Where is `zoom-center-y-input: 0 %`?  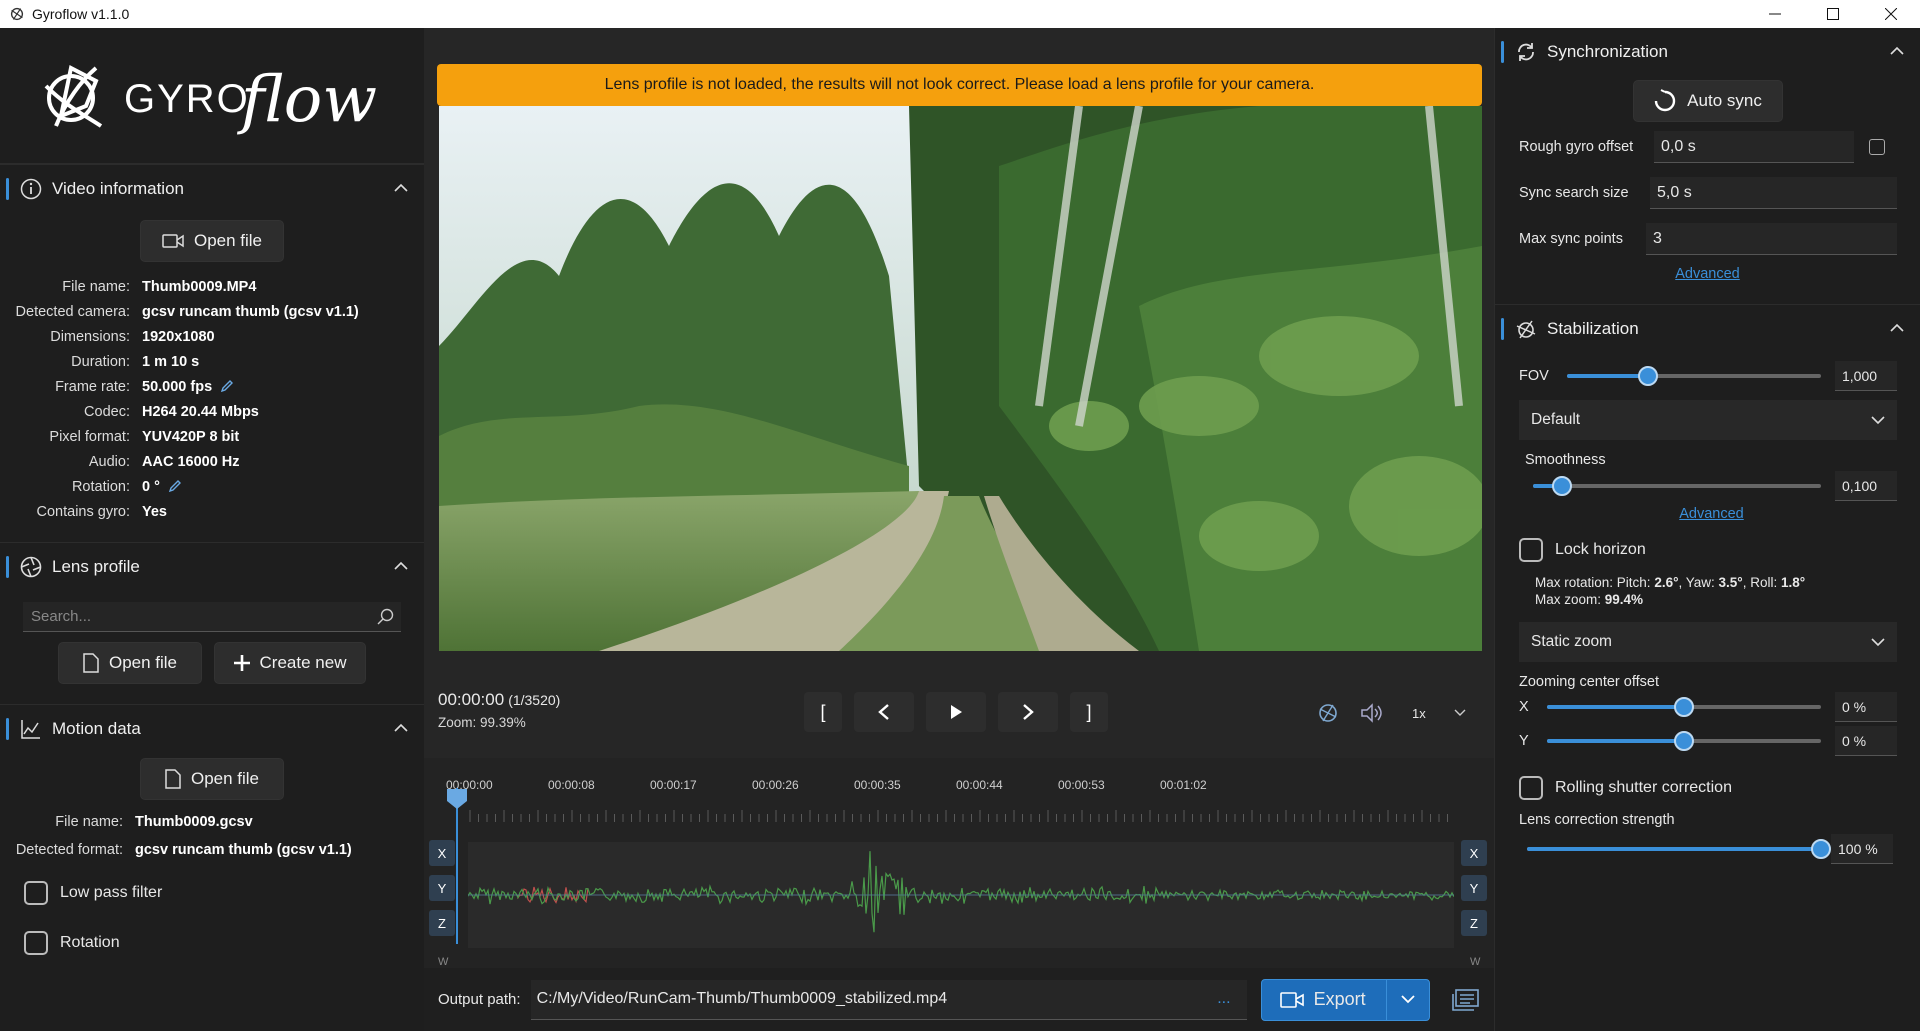 zoom-center-y-input: 0 % is located at coordinates (1866, 741).